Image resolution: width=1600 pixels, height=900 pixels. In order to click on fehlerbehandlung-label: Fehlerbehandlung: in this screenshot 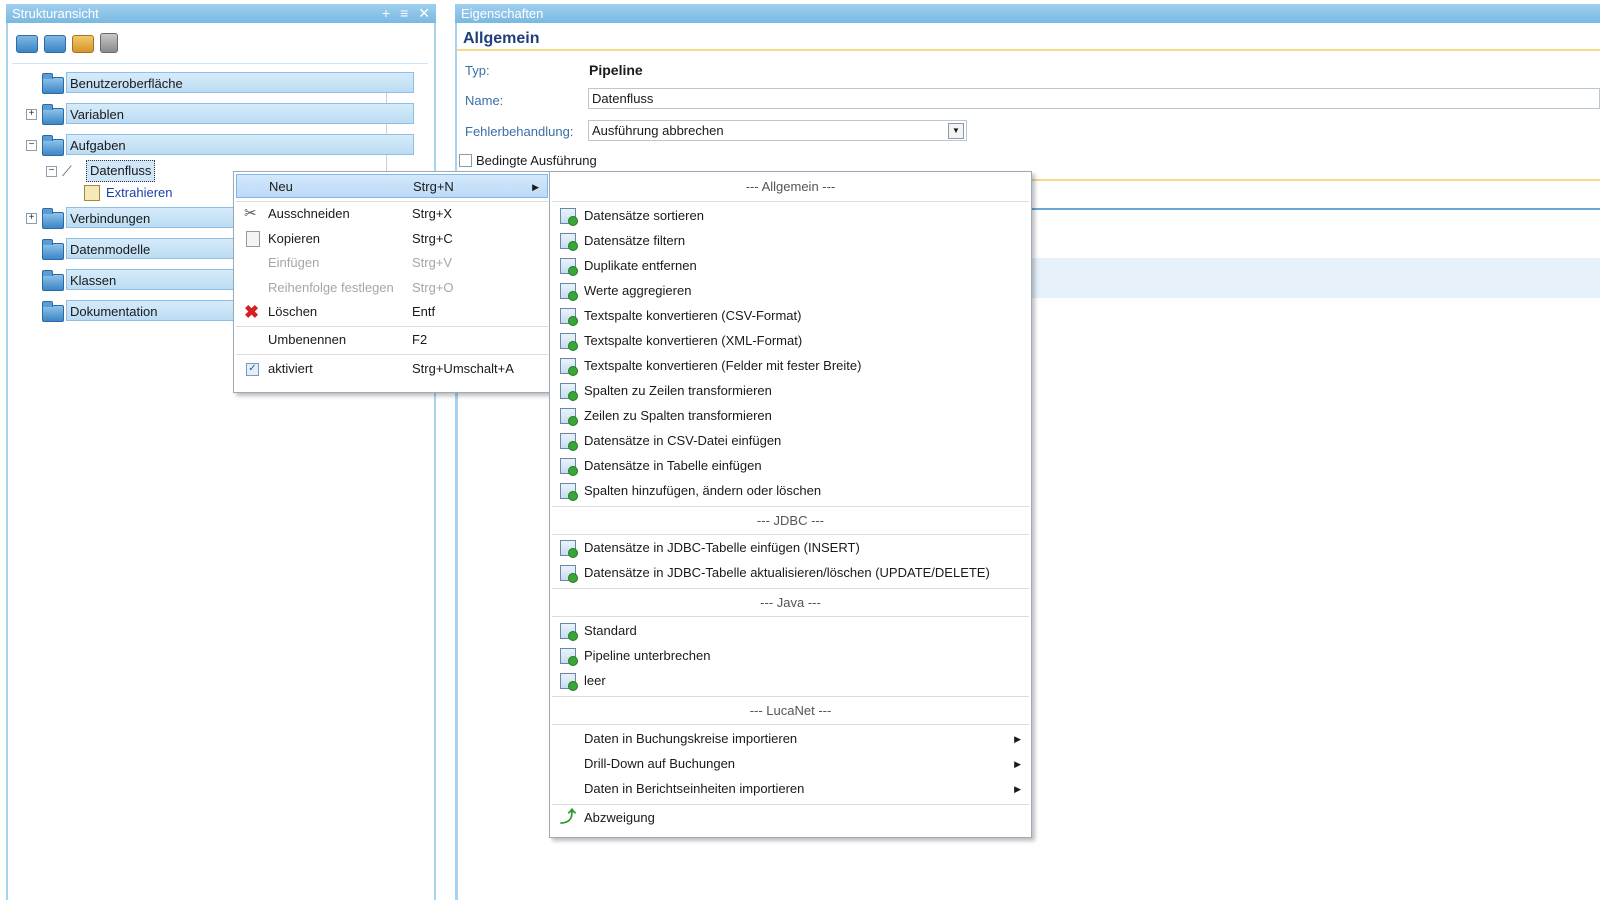, I will do `click(519, 131)`.